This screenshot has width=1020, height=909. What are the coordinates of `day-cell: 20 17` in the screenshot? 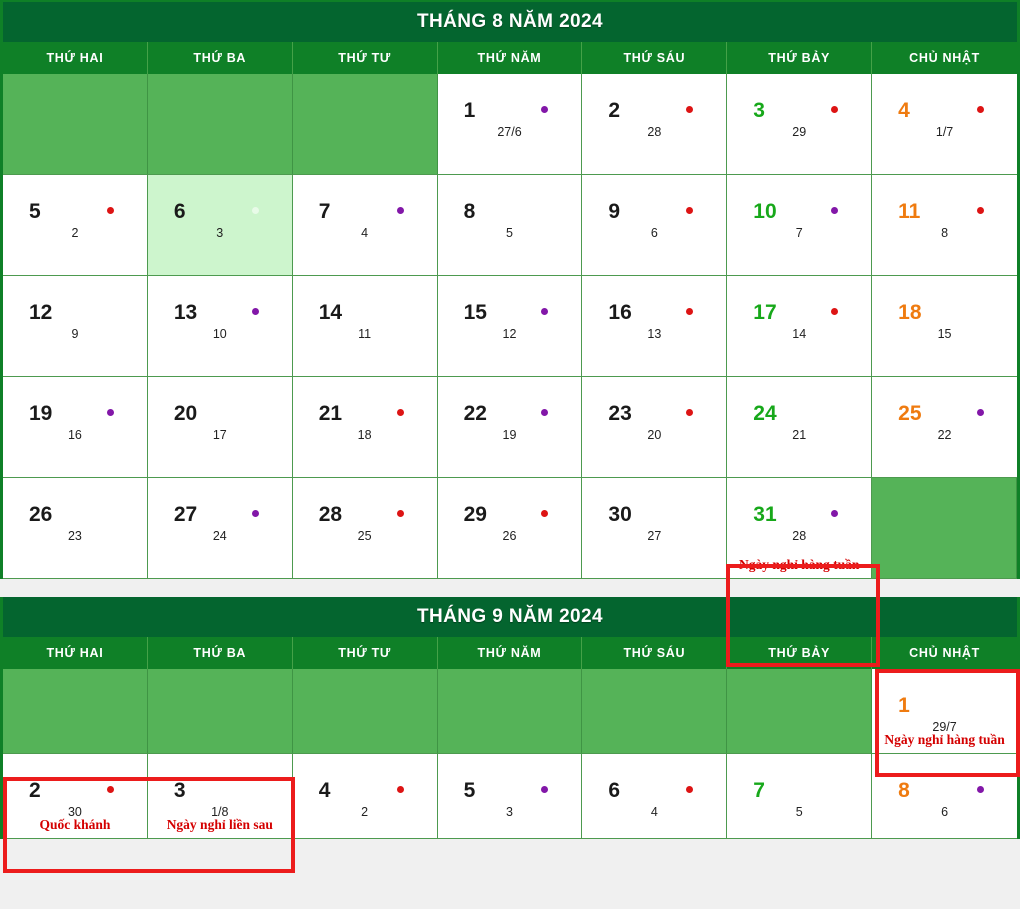 It's located at (220, 427).